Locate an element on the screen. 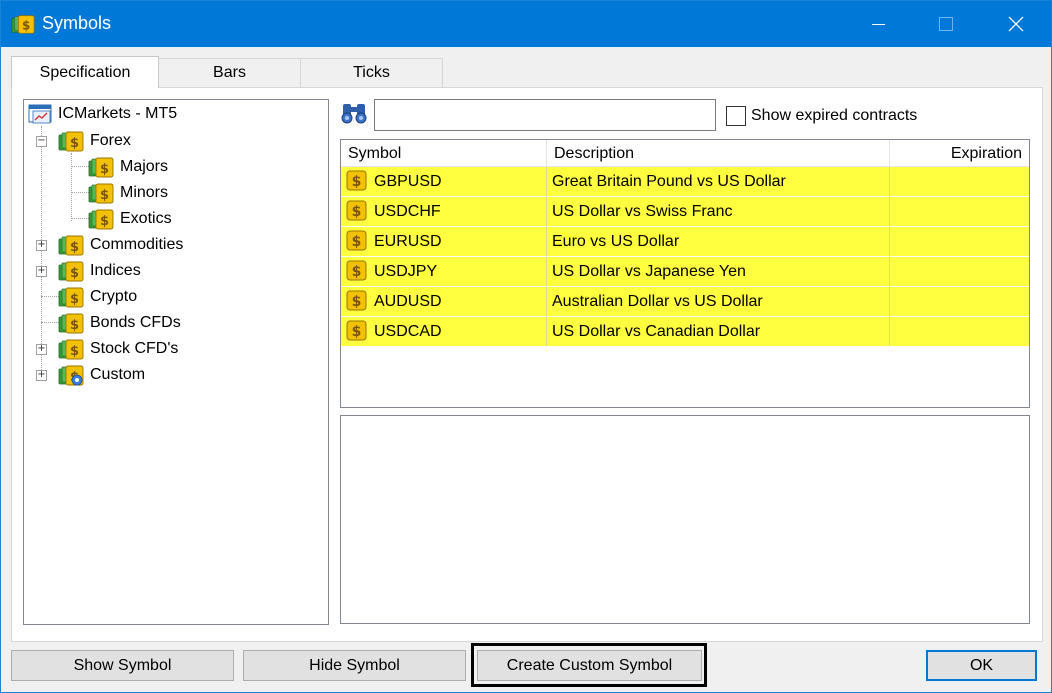 The width and height of the screenshot is (1052, 693). show-expired-checkbox is located at coordinates (736, 116).